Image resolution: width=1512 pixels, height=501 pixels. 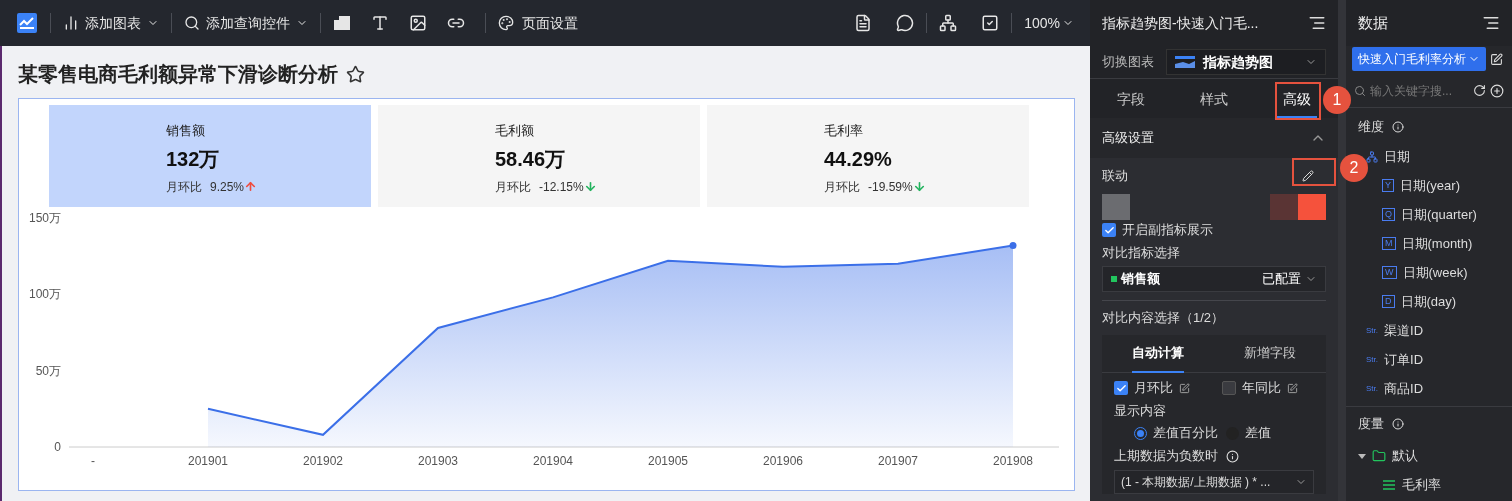 What do you see at coordinates (193, 159) in the screenshot?
I see `kpi-value: 132万` at bounding box center [193, 159].